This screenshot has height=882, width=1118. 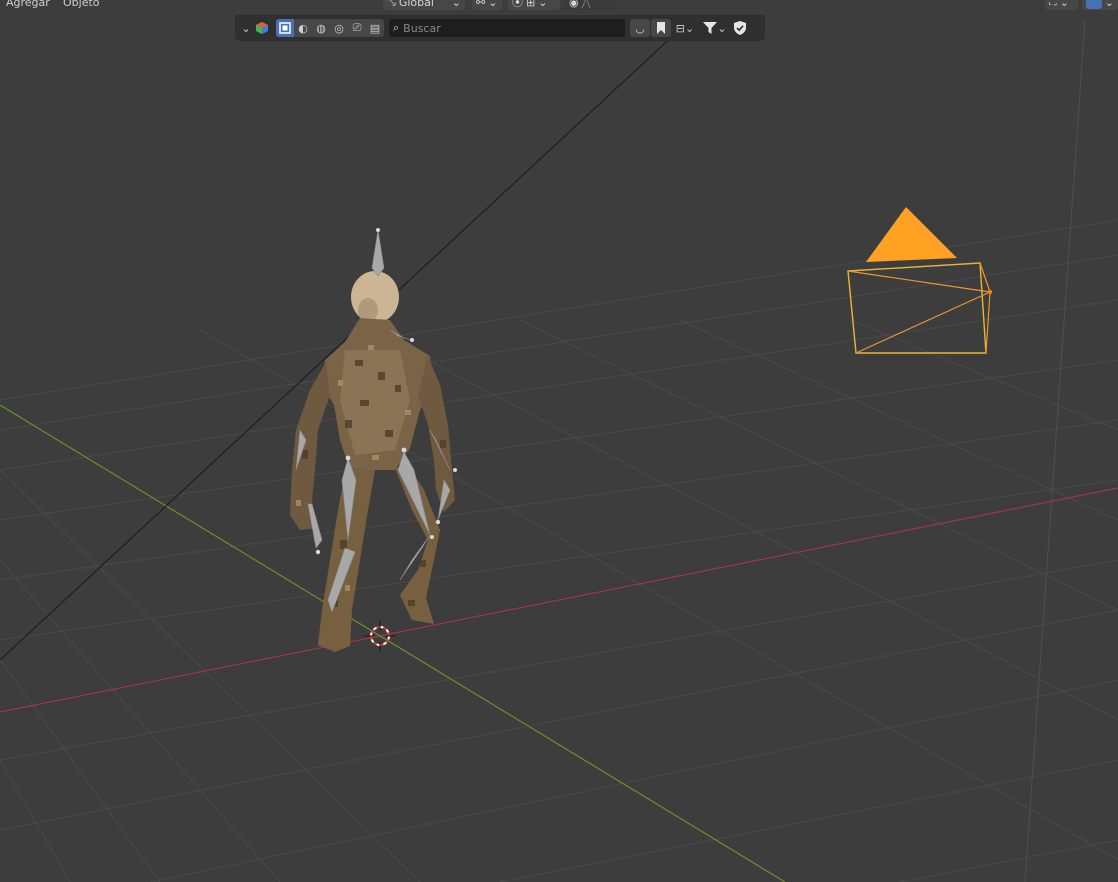 I want to click on material-icon: ◍, so click(x=321, y=28).